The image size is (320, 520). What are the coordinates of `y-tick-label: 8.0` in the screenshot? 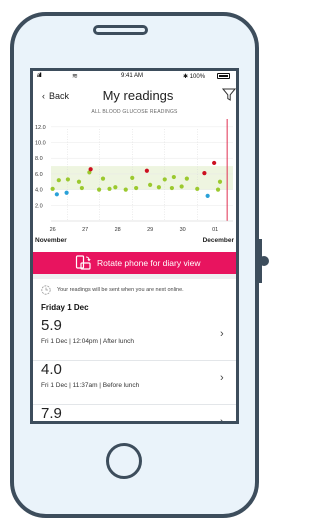 It's located at (39, 159).